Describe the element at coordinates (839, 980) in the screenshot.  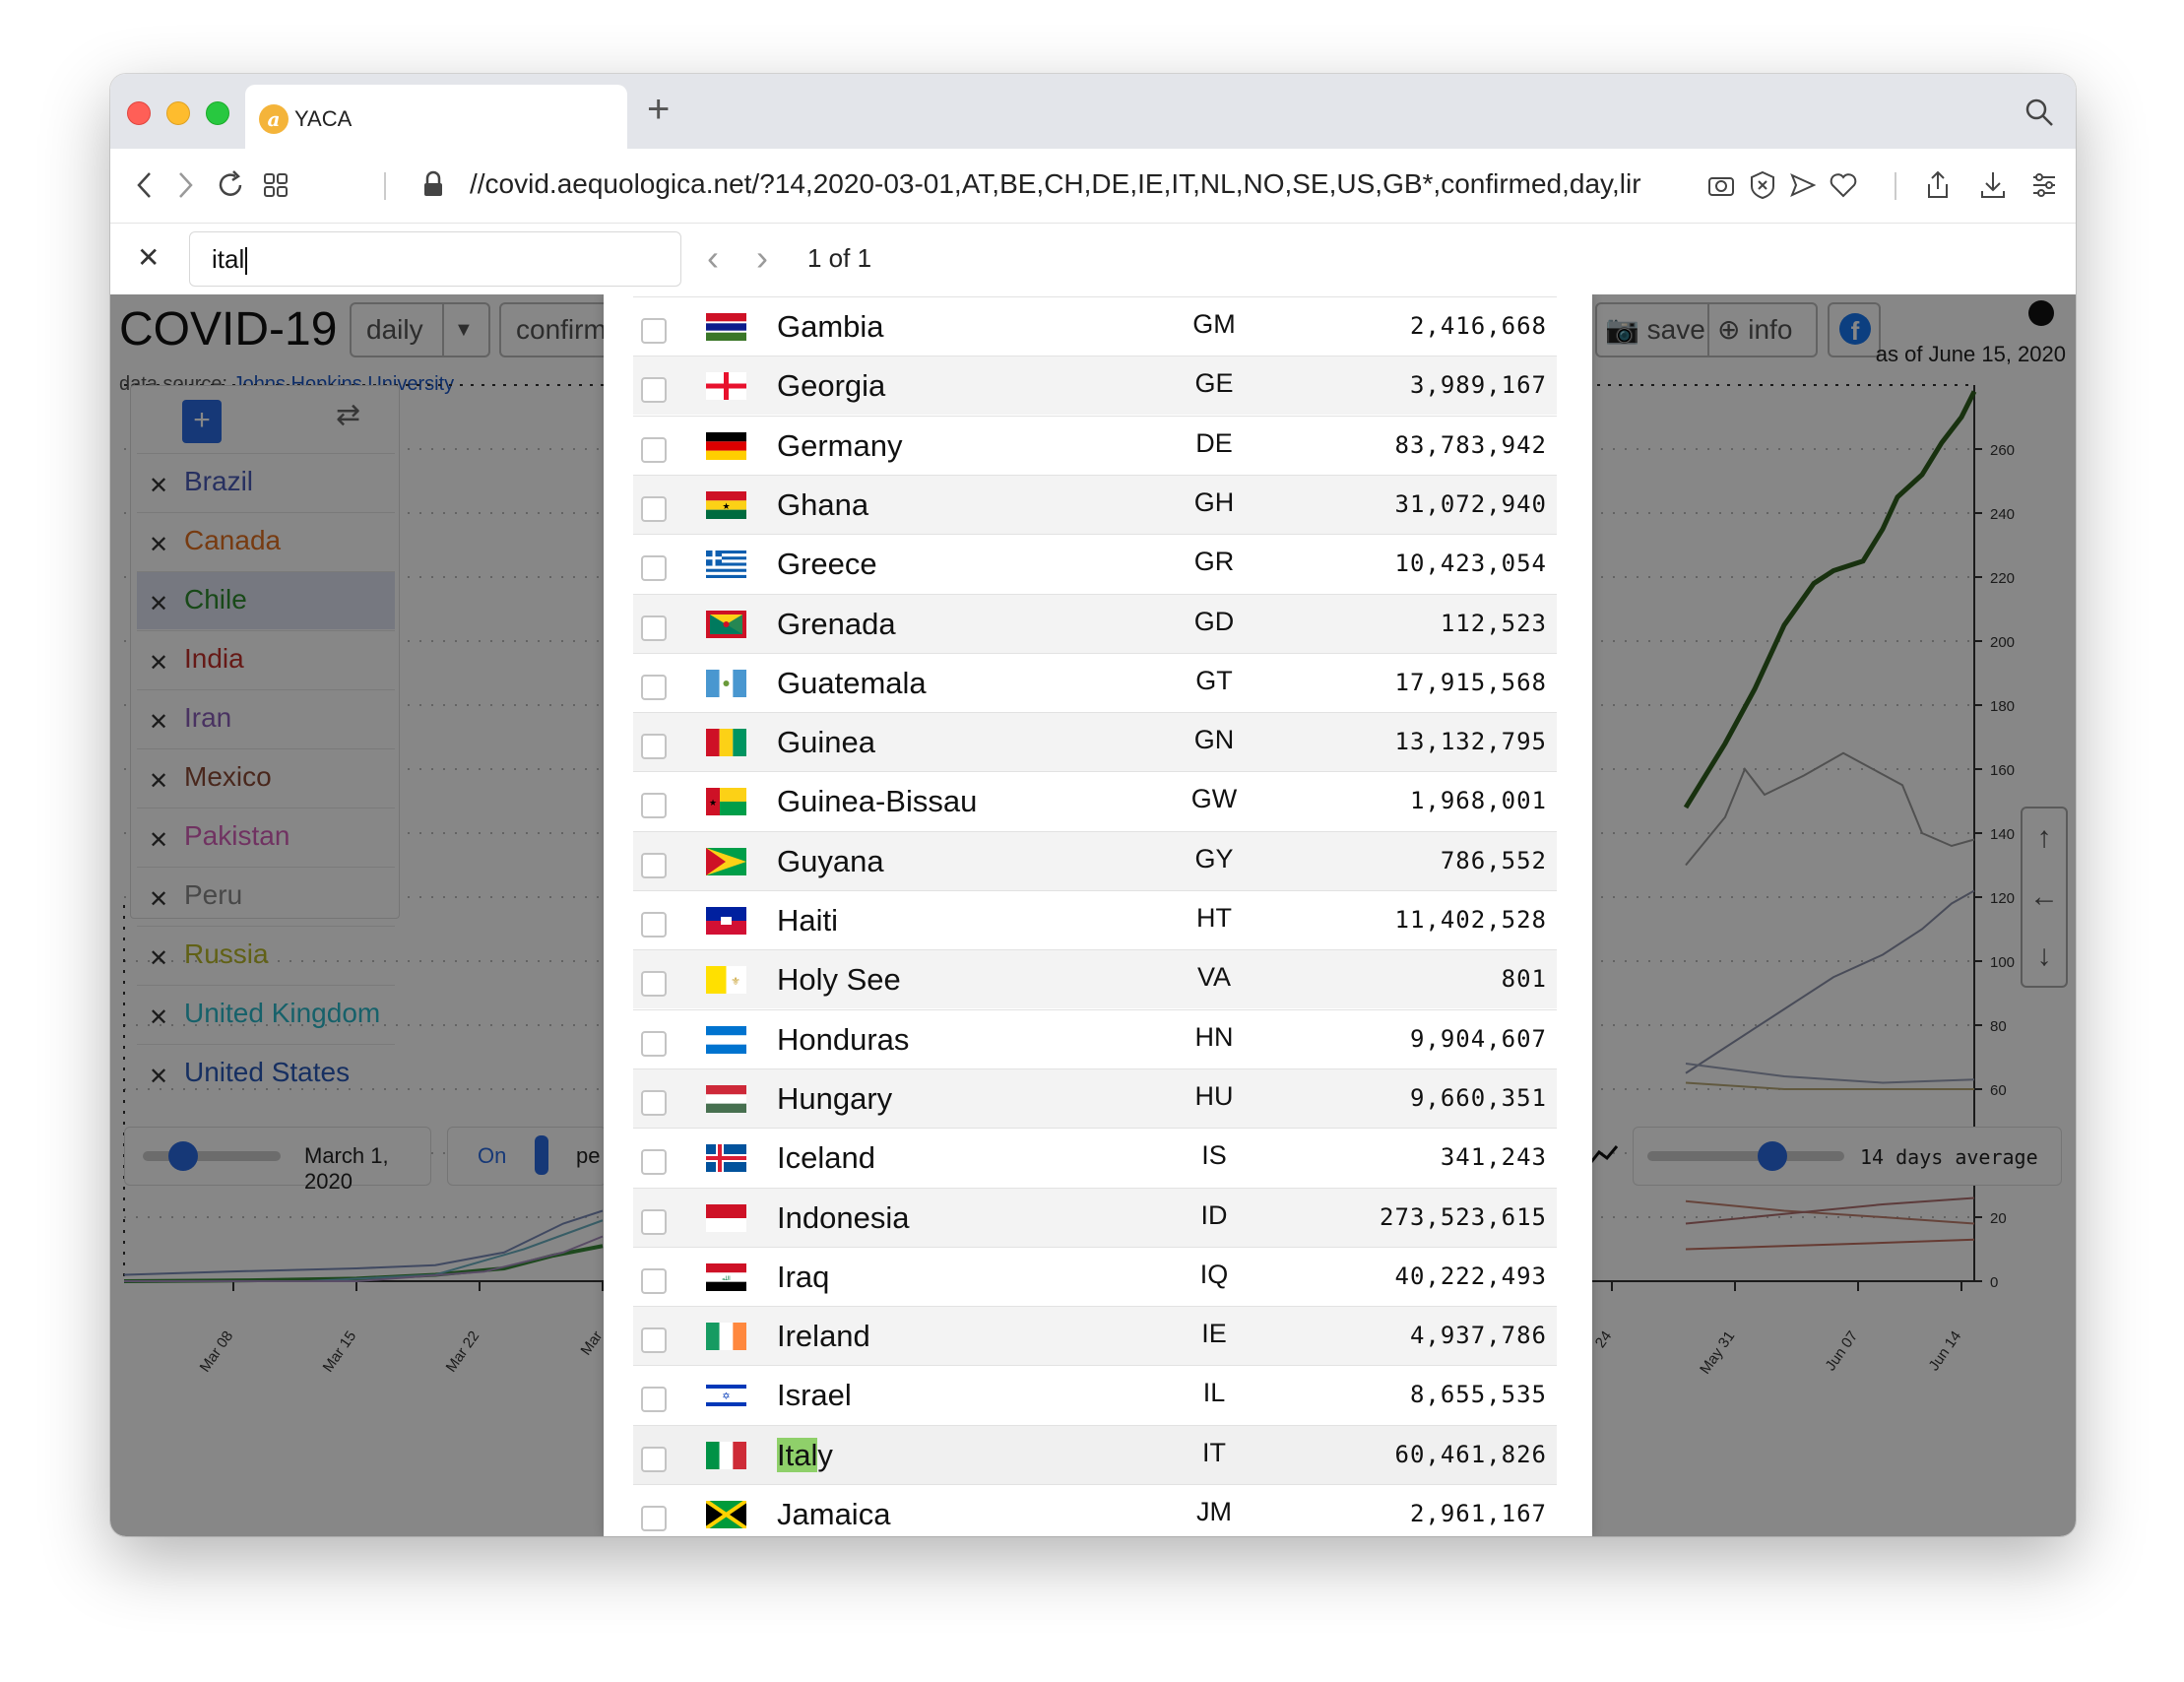
I see `country-name: Holy See` at that location.